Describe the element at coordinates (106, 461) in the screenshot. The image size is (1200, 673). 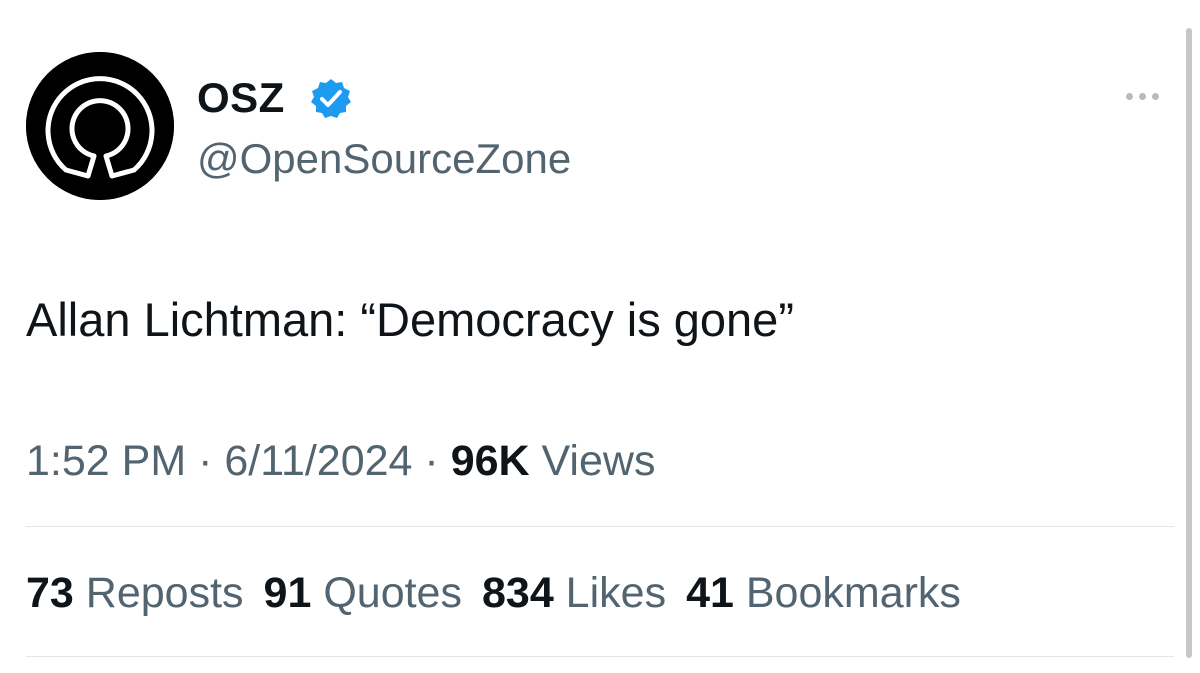
I see `tweet-time: 1:52 PM` at that location.